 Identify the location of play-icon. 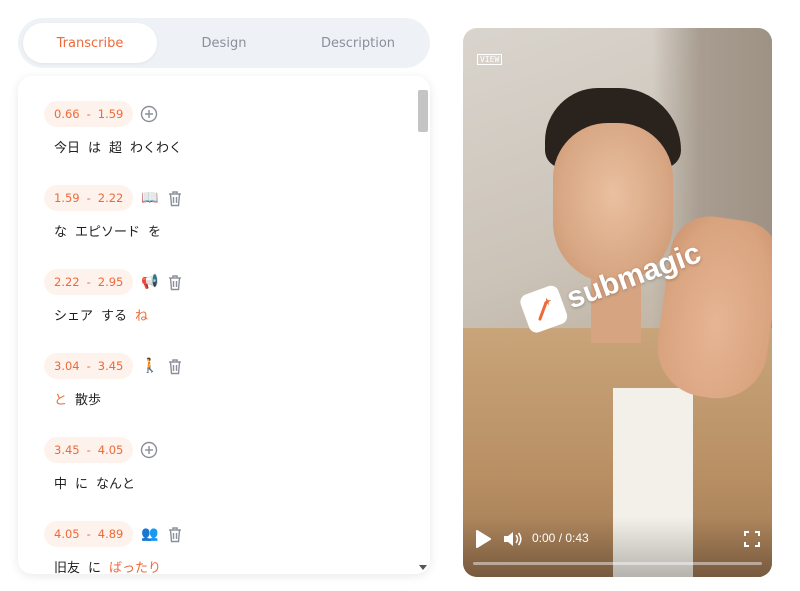
(483, 539).